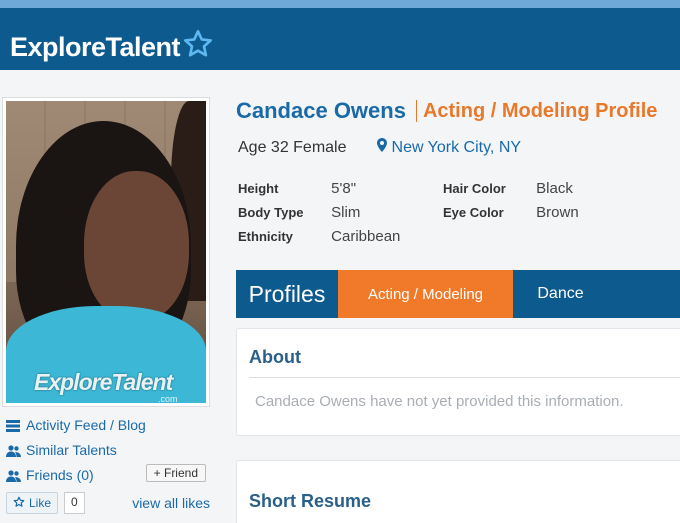  Describe the element at coordinates (13, 425) in the screenshot. I see `list-icon` at that location.